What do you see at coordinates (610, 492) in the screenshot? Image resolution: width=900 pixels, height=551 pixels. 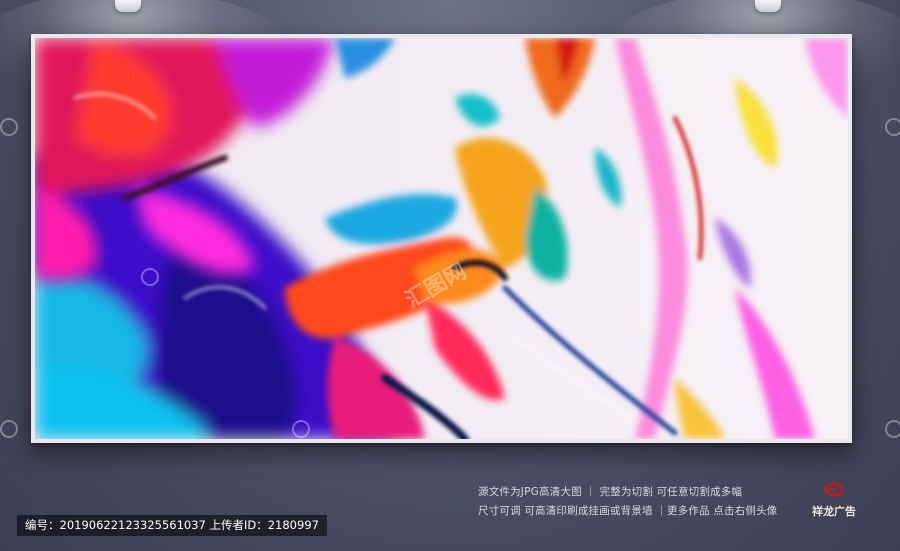 I see `info-line-1: 源文件为JPG高清大图 ｜ 完整为切割 可任意切割成多幅` at bounding box center [610, 492].